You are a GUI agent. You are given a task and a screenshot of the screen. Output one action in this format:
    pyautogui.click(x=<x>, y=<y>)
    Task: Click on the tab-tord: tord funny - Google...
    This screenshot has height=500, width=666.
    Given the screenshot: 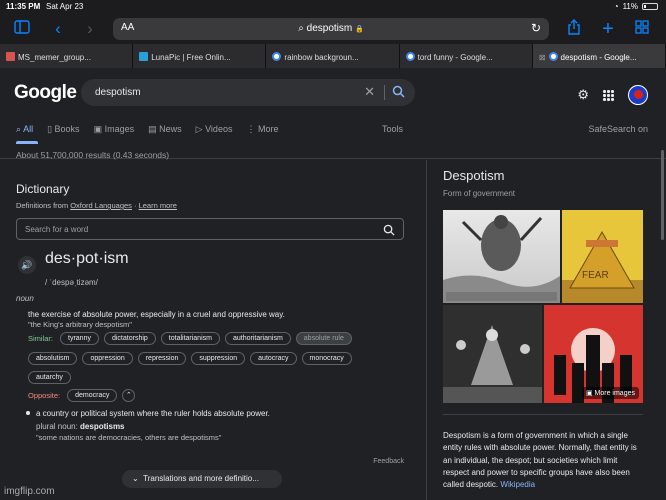 What is the action you would take?
    pyautogui.click(x=466, y=56)
    